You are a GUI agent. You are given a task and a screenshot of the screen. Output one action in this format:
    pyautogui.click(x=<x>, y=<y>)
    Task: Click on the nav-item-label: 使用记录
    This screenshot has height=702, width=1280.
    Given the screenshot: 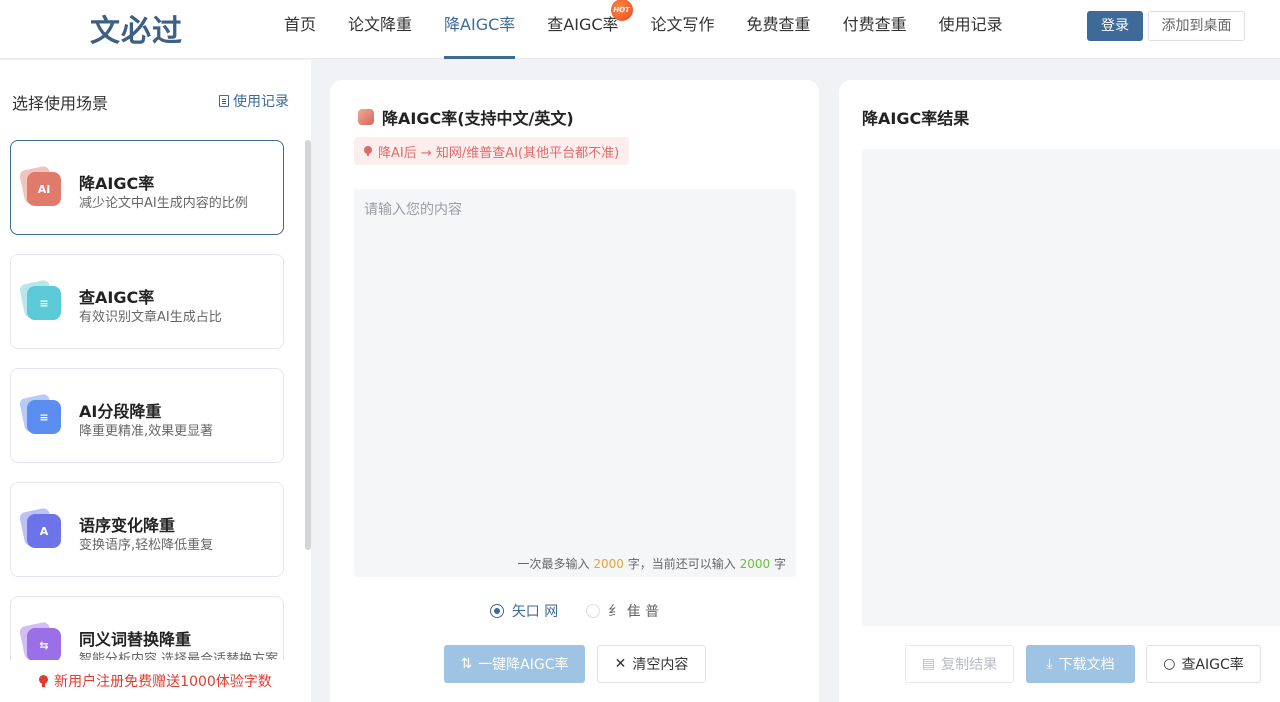 What is the action you would take?
    pyautogui.click(x=970, y=24)
    